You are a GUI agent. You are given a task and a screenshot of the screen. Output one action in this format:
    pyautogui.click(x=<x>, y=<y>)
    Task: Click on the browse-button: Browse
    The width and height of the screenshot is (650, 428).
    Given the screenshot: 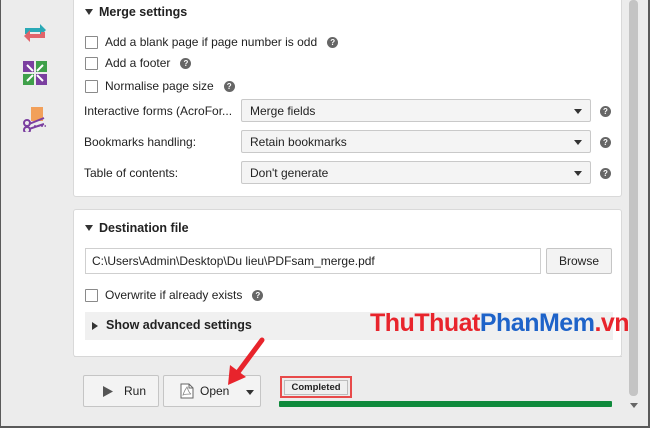 What is the action you would take?
    pyautogui.click(x=579, y=261)
    